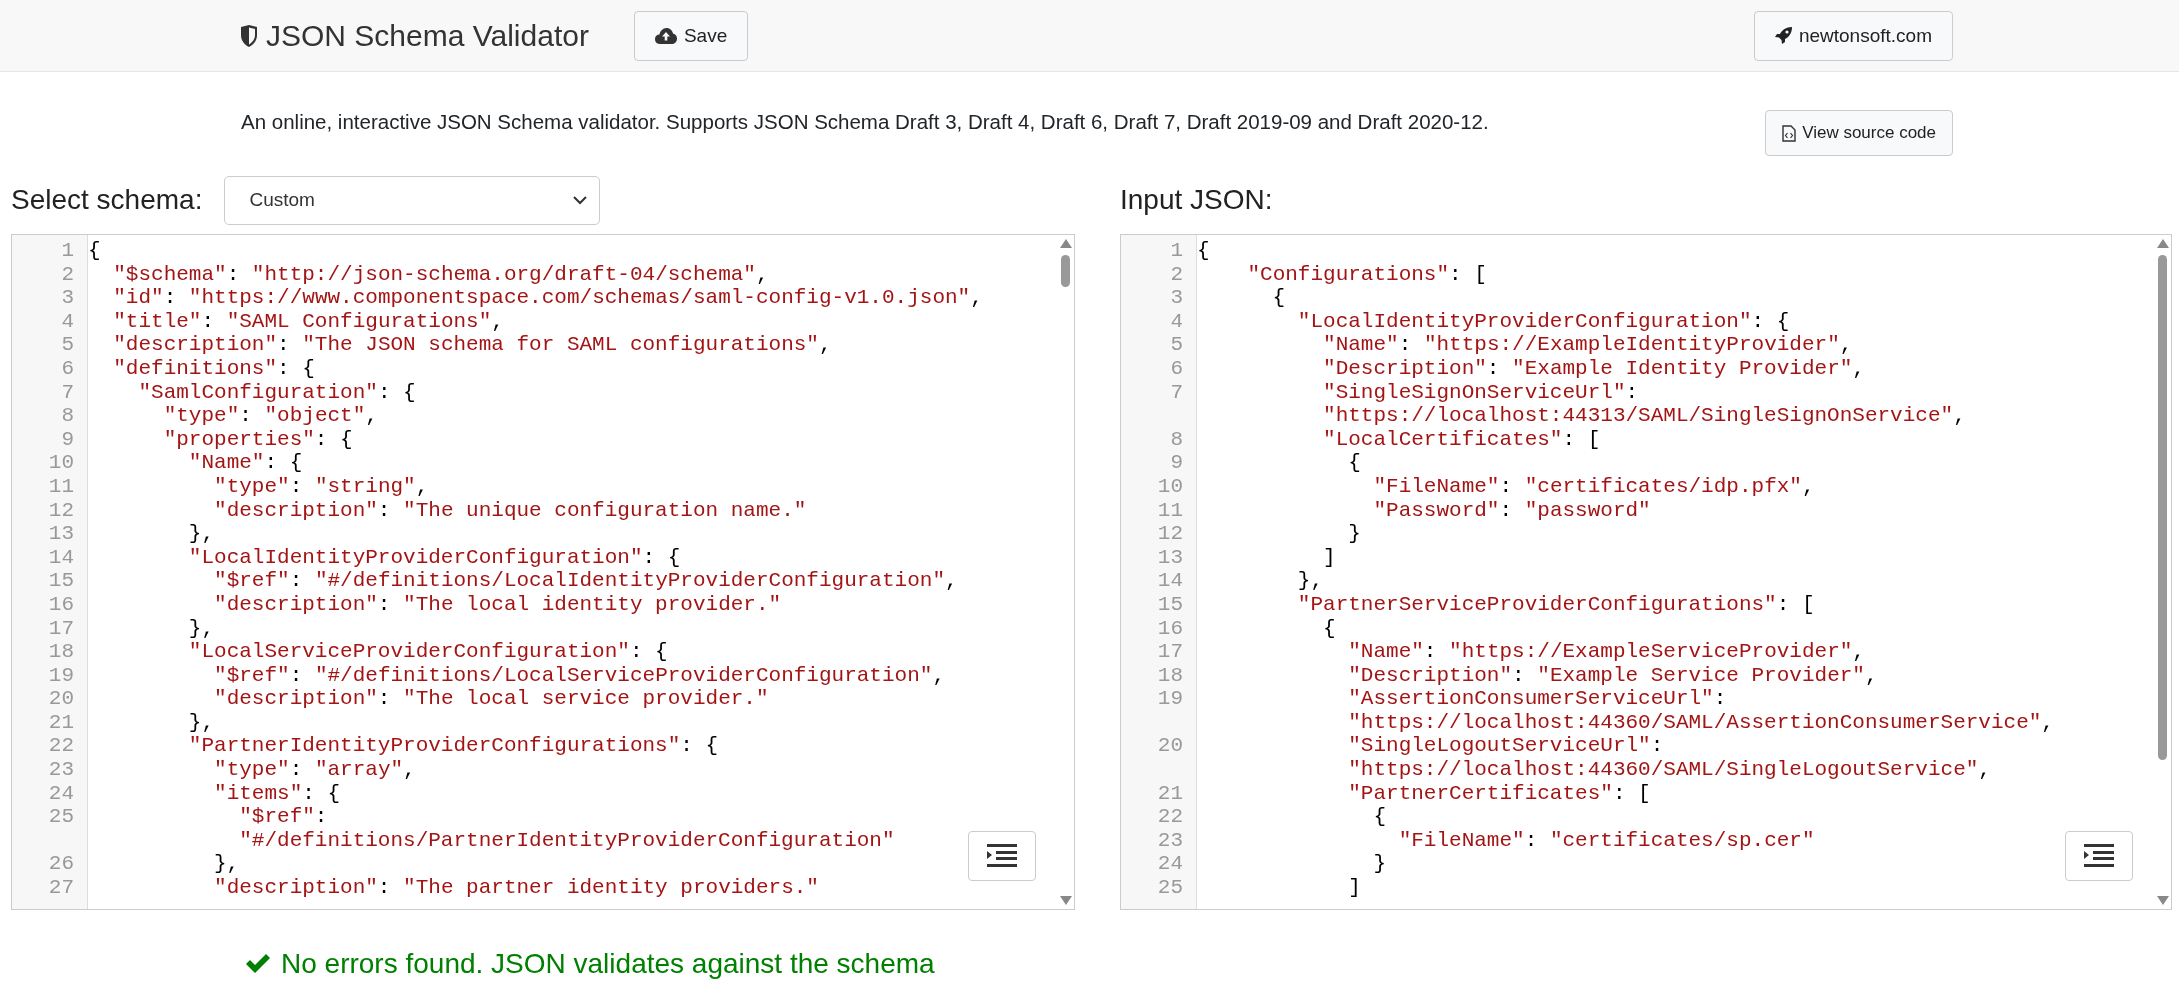 This screenshot has height=991, width=2179. I want to click on view-source-button: View source code, so click(1859, 133).